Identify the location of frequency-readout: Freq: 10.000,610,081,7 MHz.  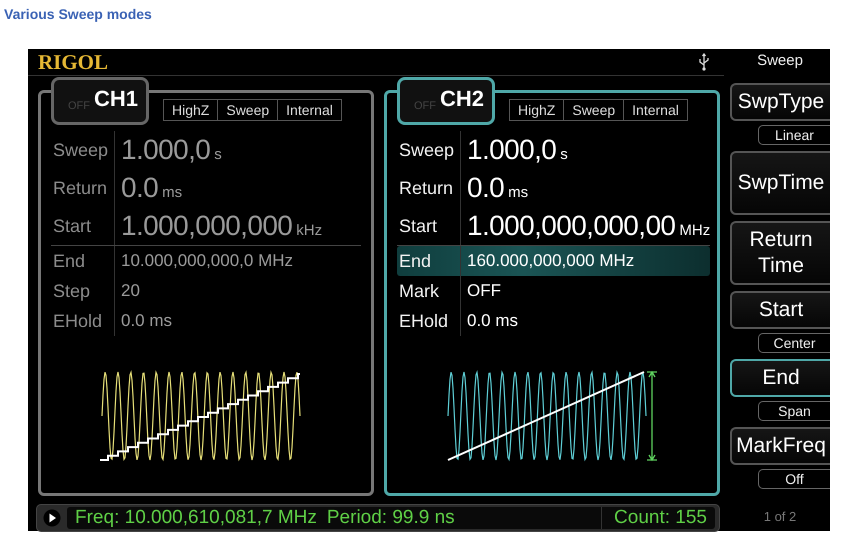
(196, 518).